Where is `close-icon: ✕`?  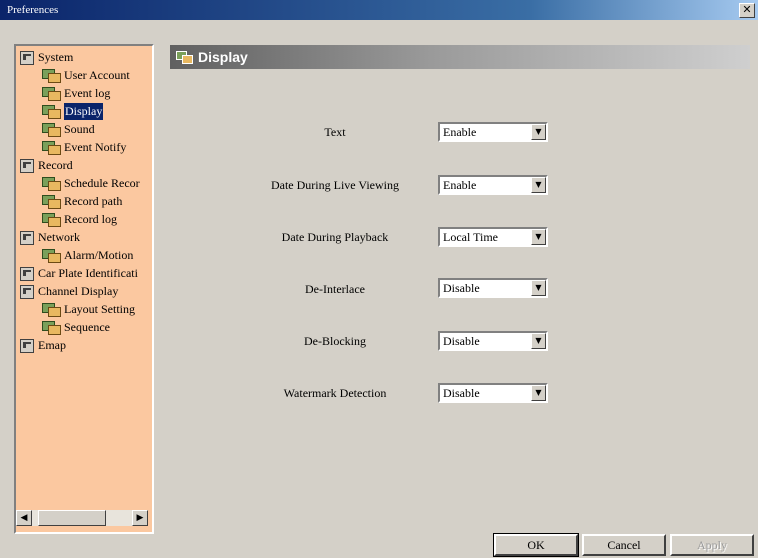
close-icon: ✕ is located at coordinates (747, 10).